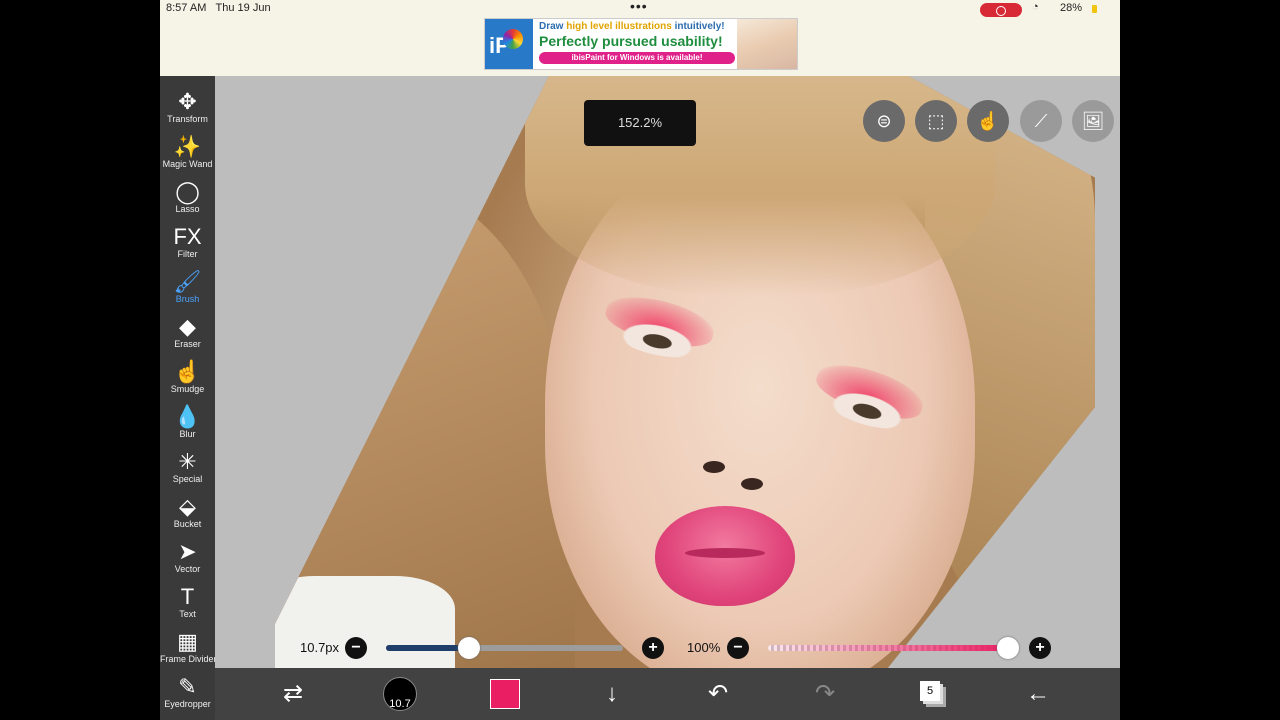 This screenshot has width=1280, height=720. I want to click on tool-smudge: ☝ Smudge, so click(187, 380).